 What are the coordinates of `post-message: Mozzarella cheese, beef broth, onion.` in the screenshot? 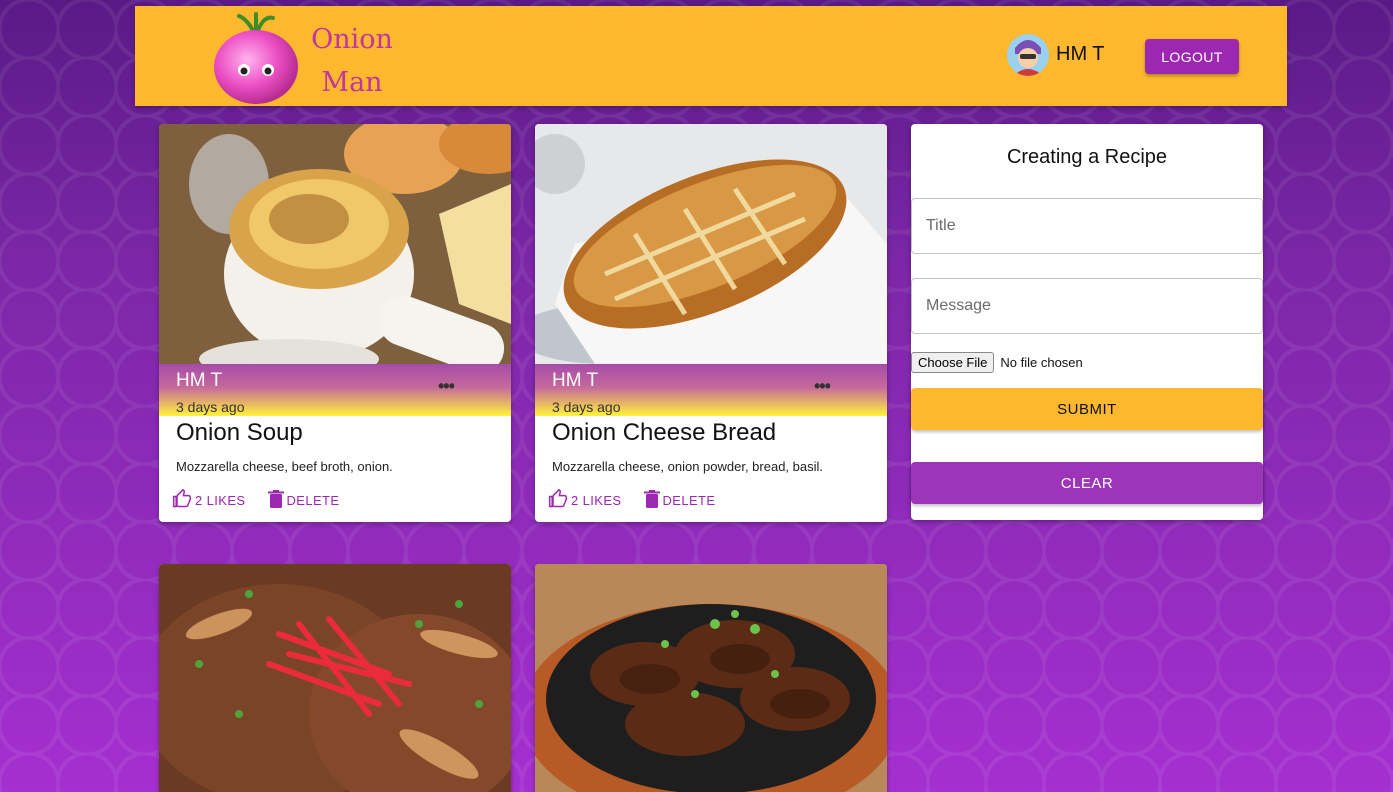 It's located at (284, 466).